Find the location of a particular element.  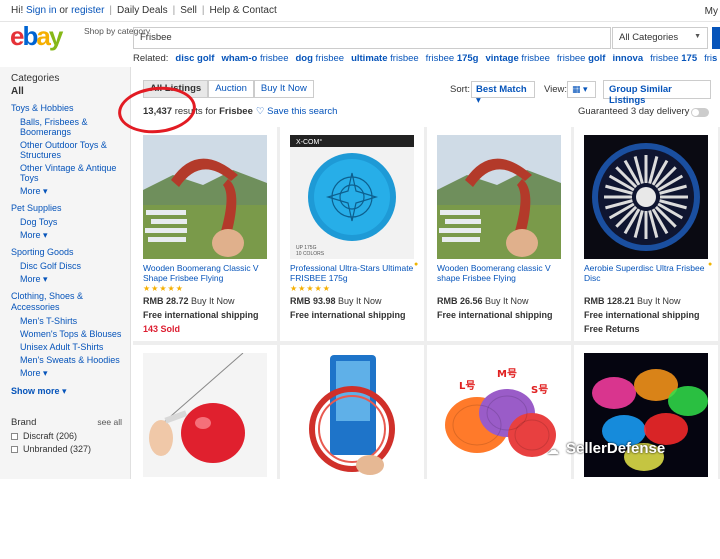

more-label: More is located at coordinates (30, 373).